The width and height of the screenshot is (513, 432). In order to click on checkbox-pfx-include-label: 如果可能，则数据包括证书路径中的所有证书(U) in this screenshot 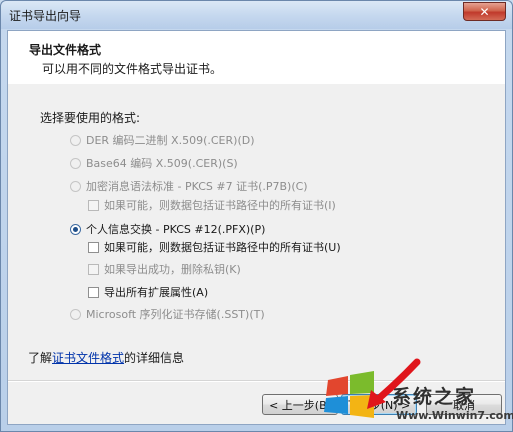, I will do `click(222, 247)`.